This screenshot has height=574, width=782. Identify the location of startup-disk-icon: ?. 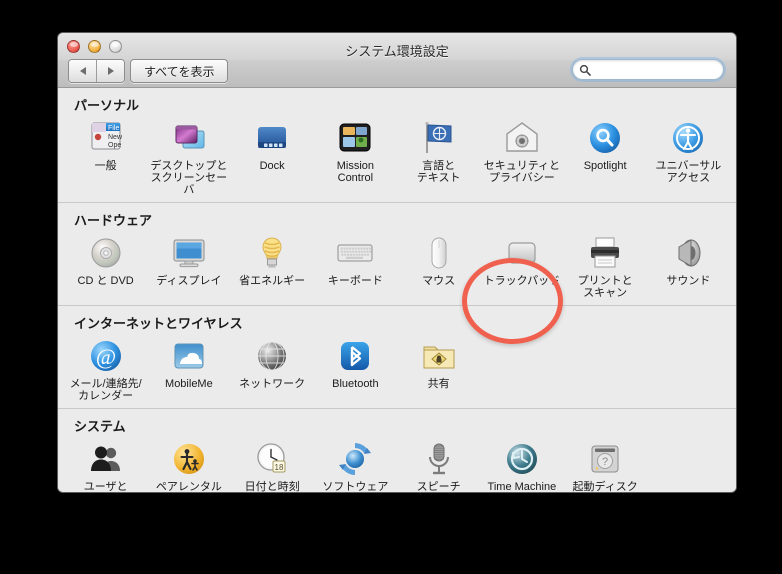
(605, 459).